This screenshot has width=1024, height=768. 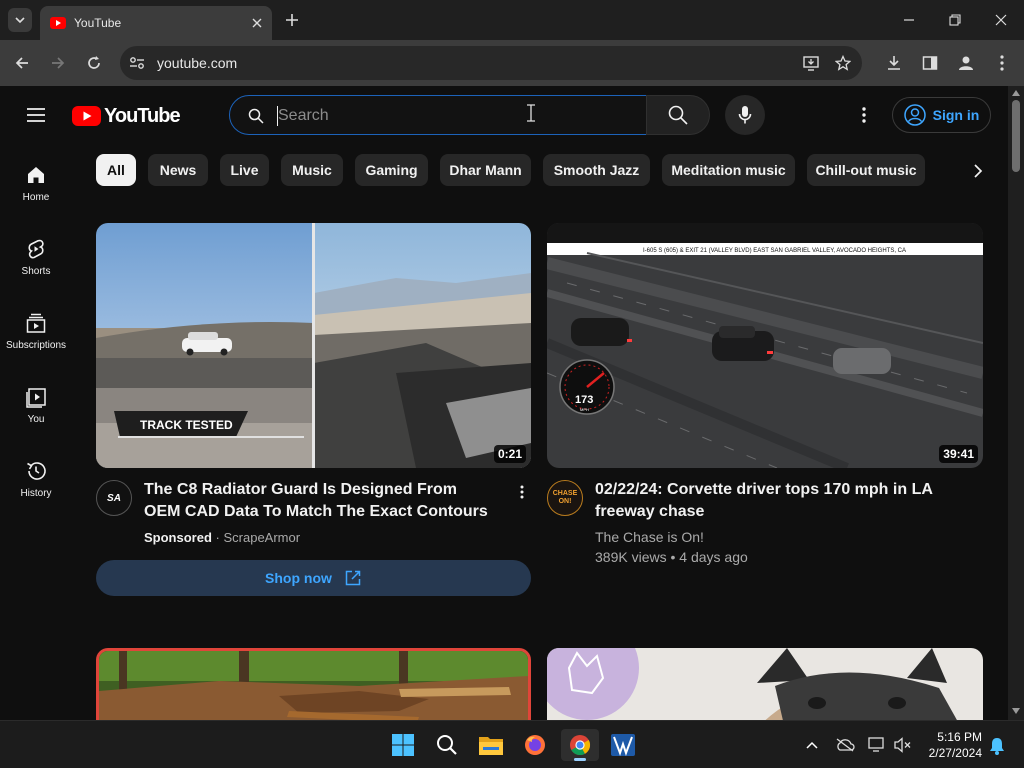 I want to click on tab-title: YouTube, so click(x=98, y=23).